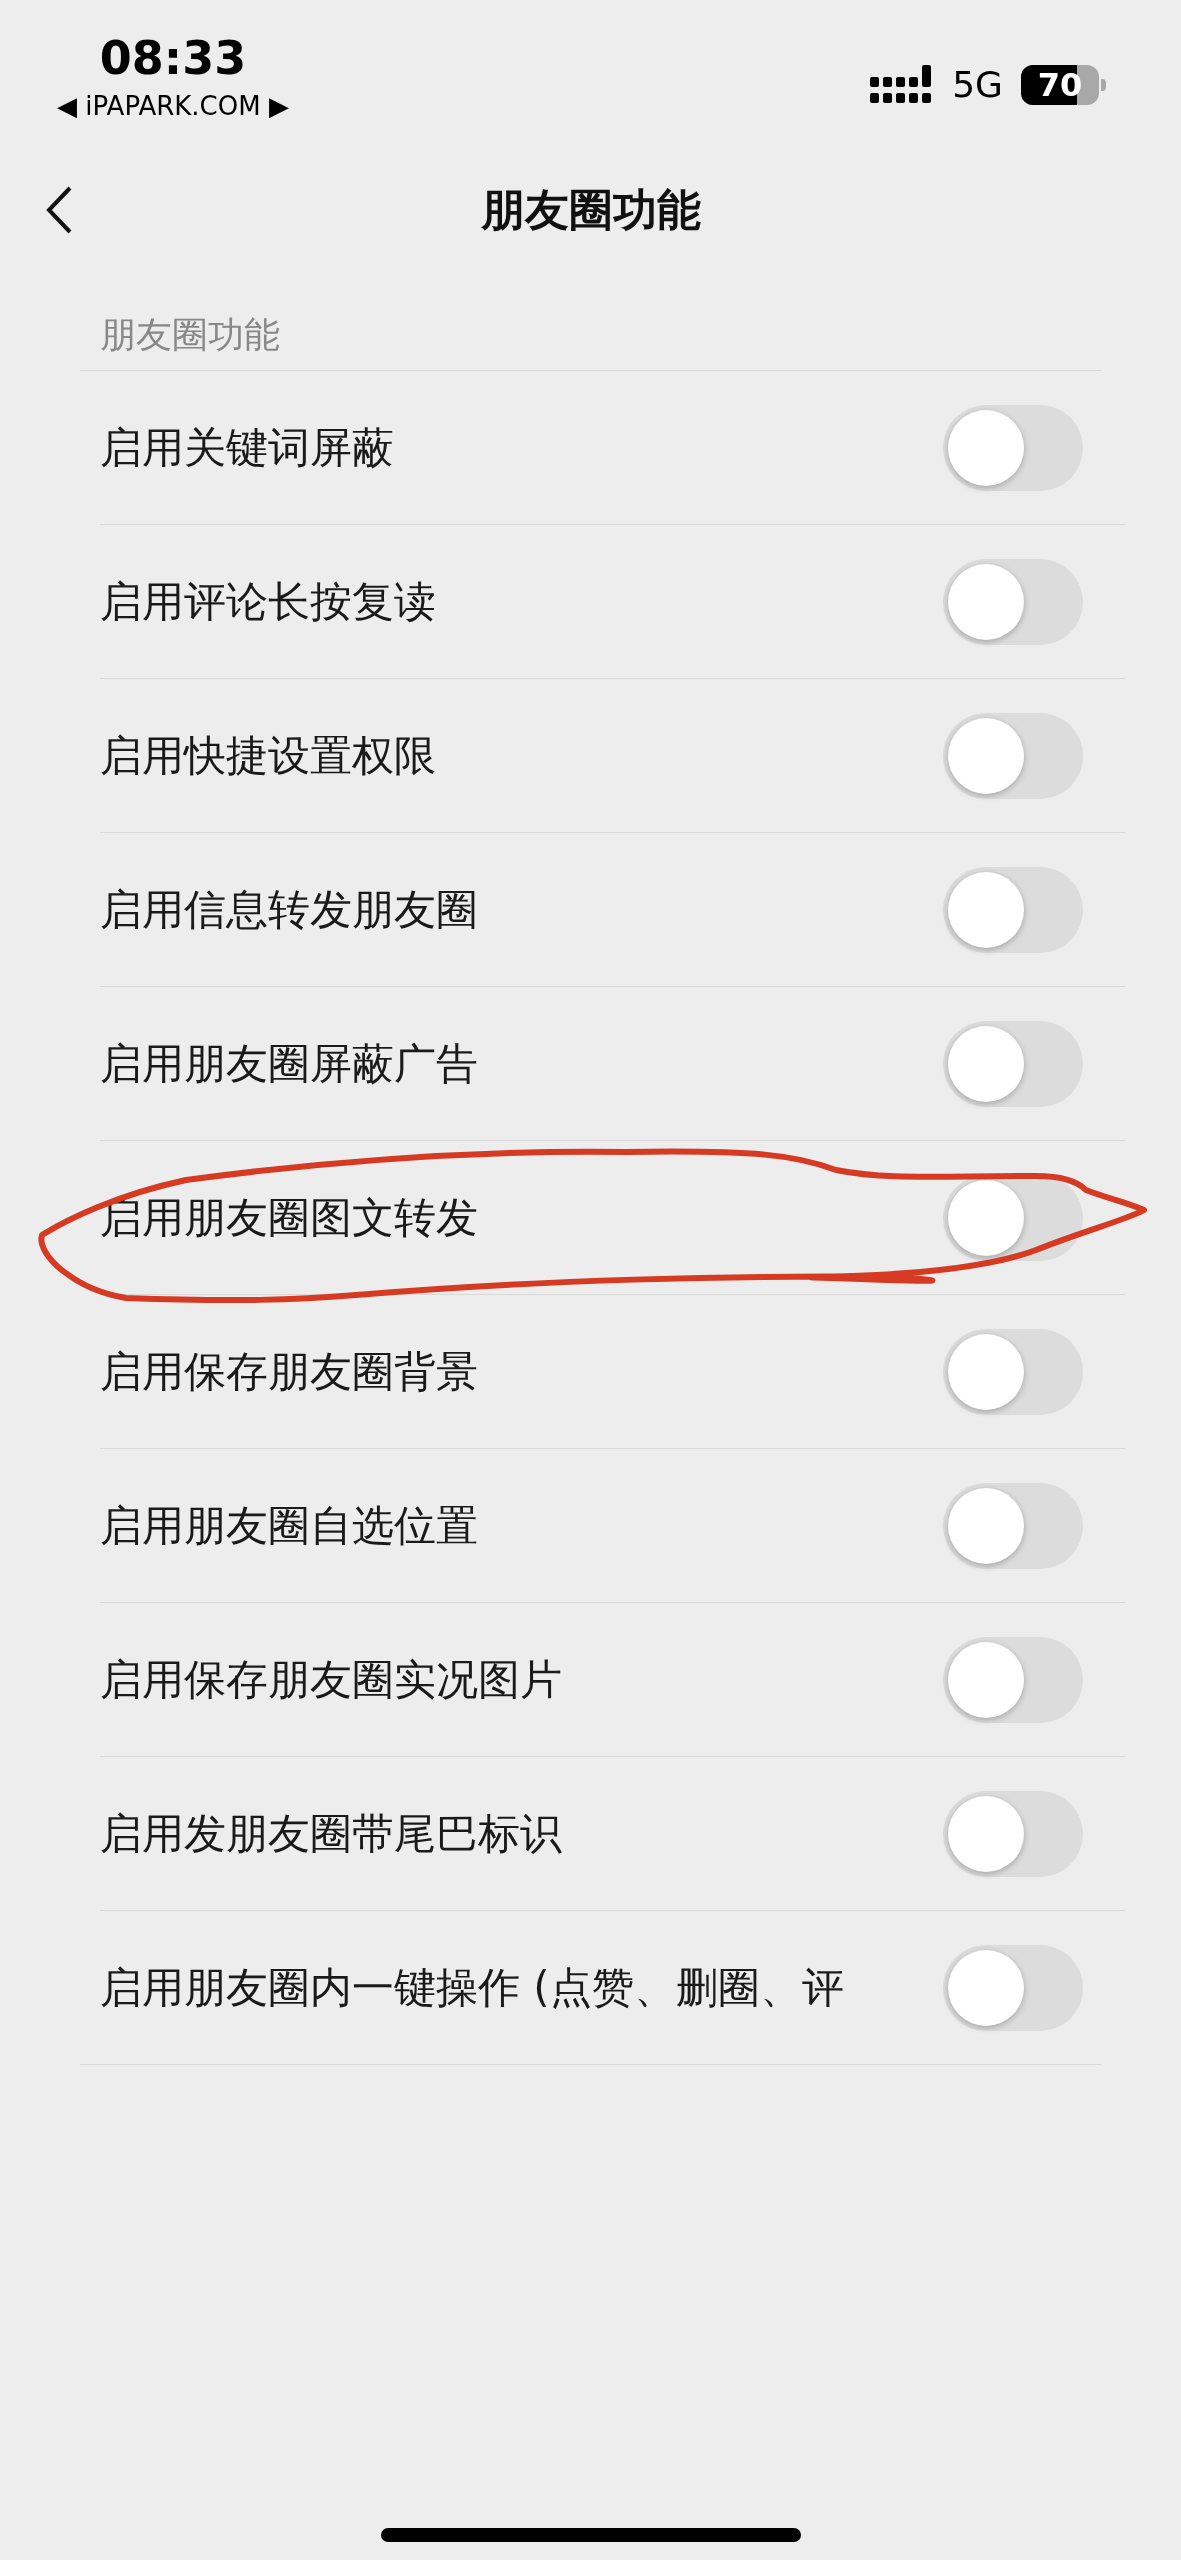  I want to click on status-time: 08:33, so click(173, 58).